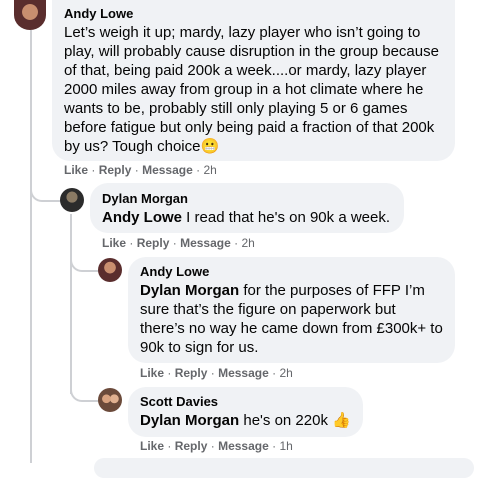  Describe the element at coordinates (286, 217) in the screenshot. I see `comment-body: I read that he's on 90k a week.` at that location.